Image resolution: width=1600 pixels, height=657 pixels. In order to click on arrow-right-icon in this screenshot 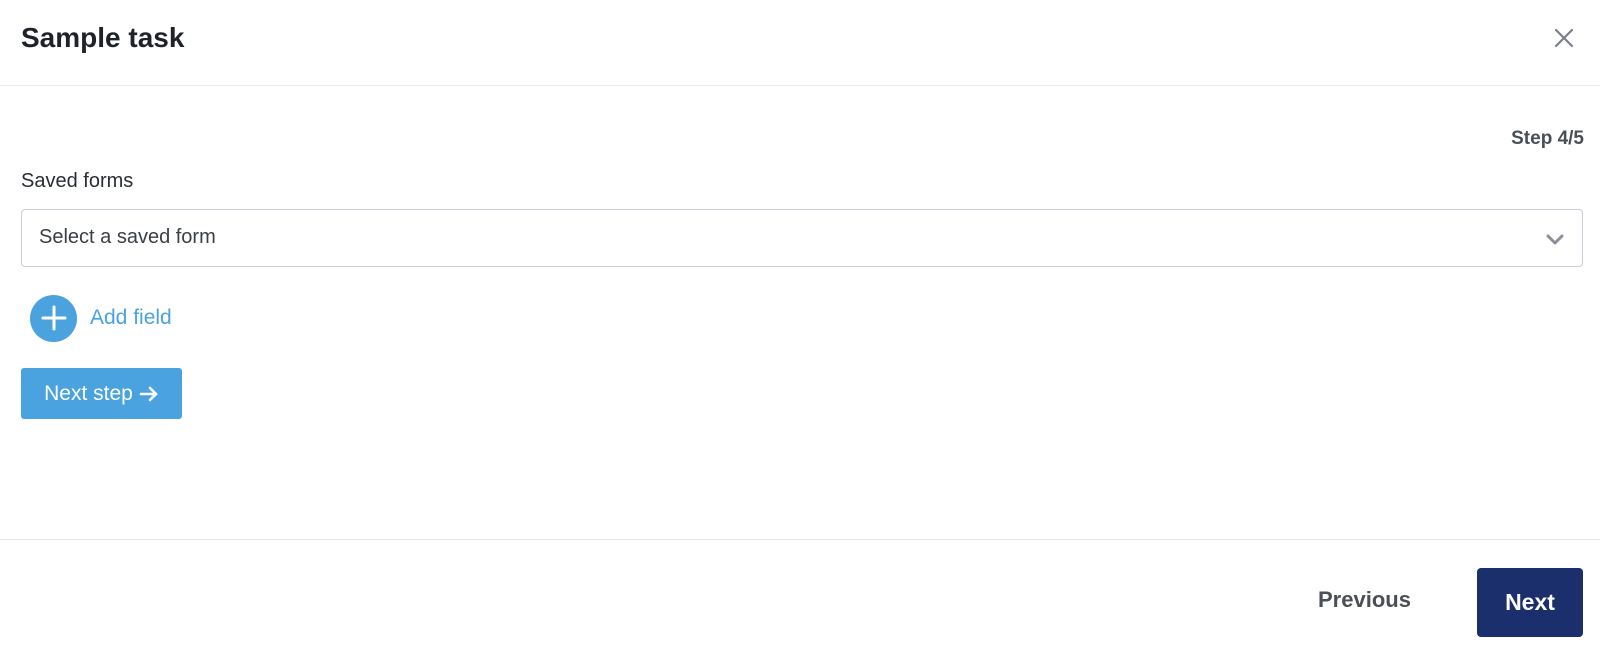, I will do `click(148, 393)`.